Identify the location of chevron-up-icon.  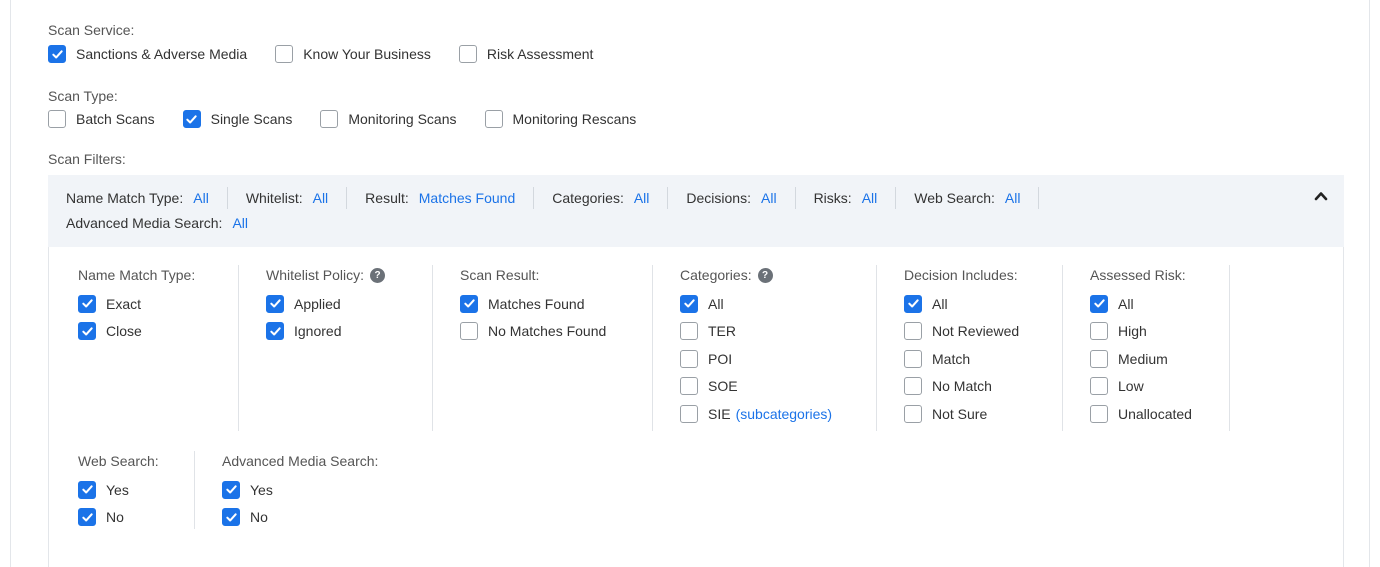
(1321, 196).